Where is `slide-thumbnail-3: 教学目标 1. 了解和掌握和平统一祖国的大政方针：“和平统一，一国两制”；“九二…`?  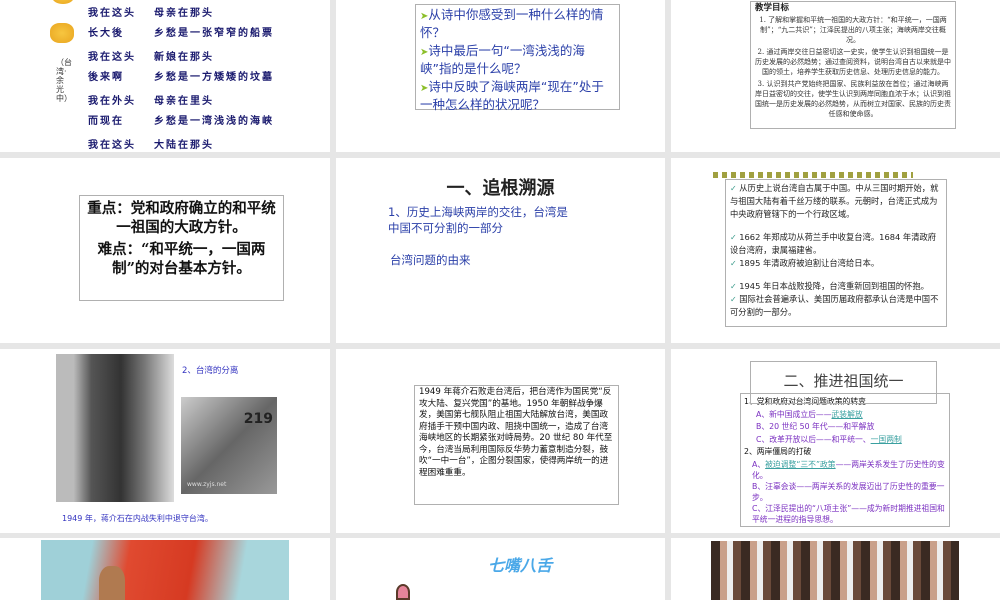
slide-thumbnail-3: 教学目标 1. 了解和掌握和平统一祖国的大政方针：“和平统一，一国两制”；“九二… is located at coordinates (835, 76).